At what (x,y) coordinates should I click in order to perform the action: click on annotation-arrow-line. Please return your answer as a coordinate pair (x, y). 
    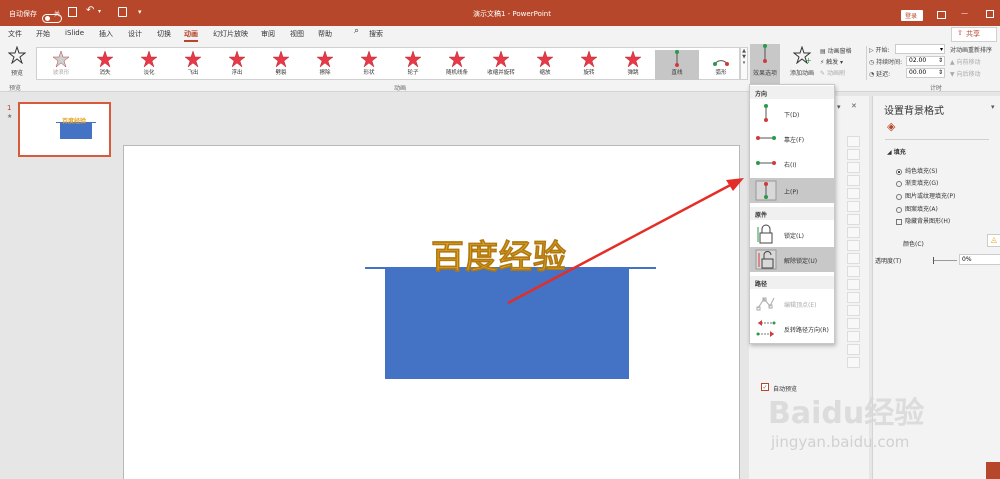
    Looking at the image, I should click on (623, 242).